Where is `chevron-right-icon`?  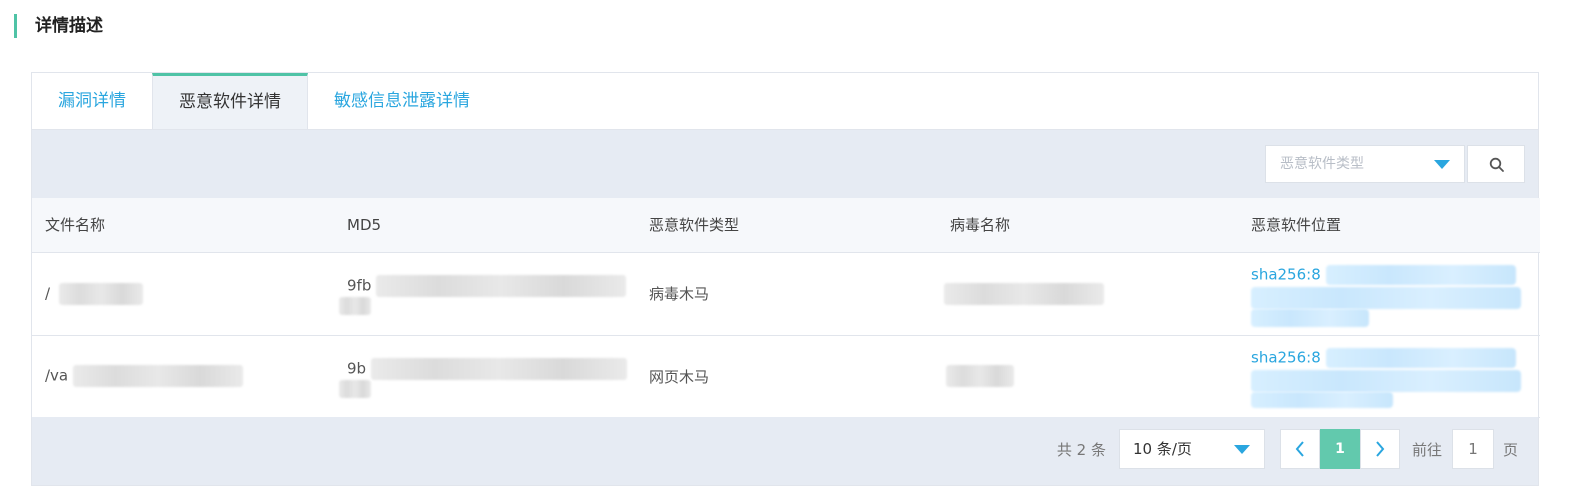
chevron-right-icon is located at coordinates (1380, 449).